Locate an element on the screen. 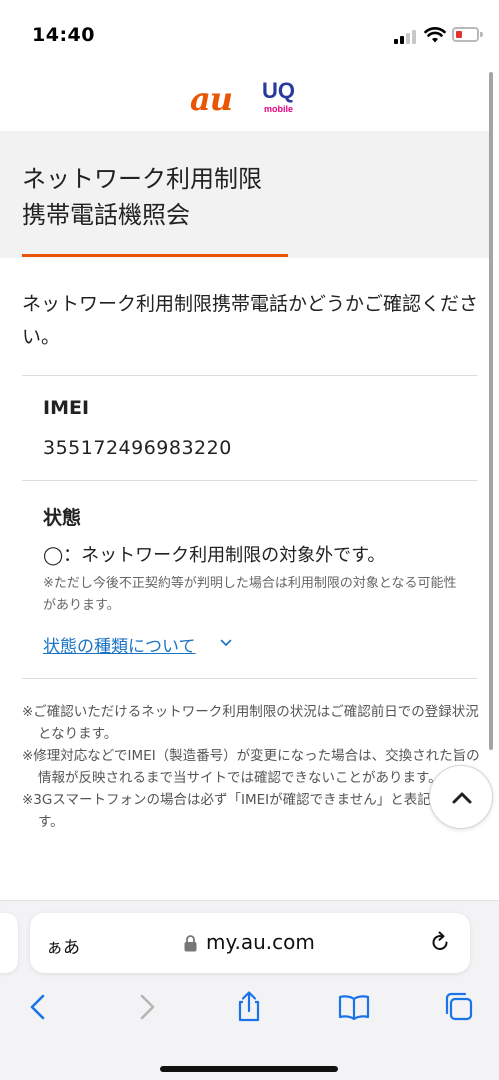 This screenshot has width=499, height=1080. page-subtitle: 携帯電話機照会 is located at coordinates (106, 215).